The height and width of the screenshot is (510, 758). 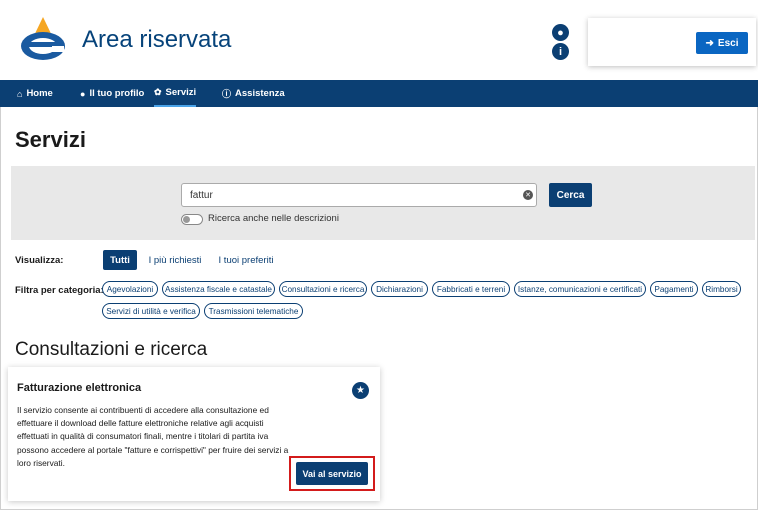 I want to click on search-input, so click(x=359, y=195).